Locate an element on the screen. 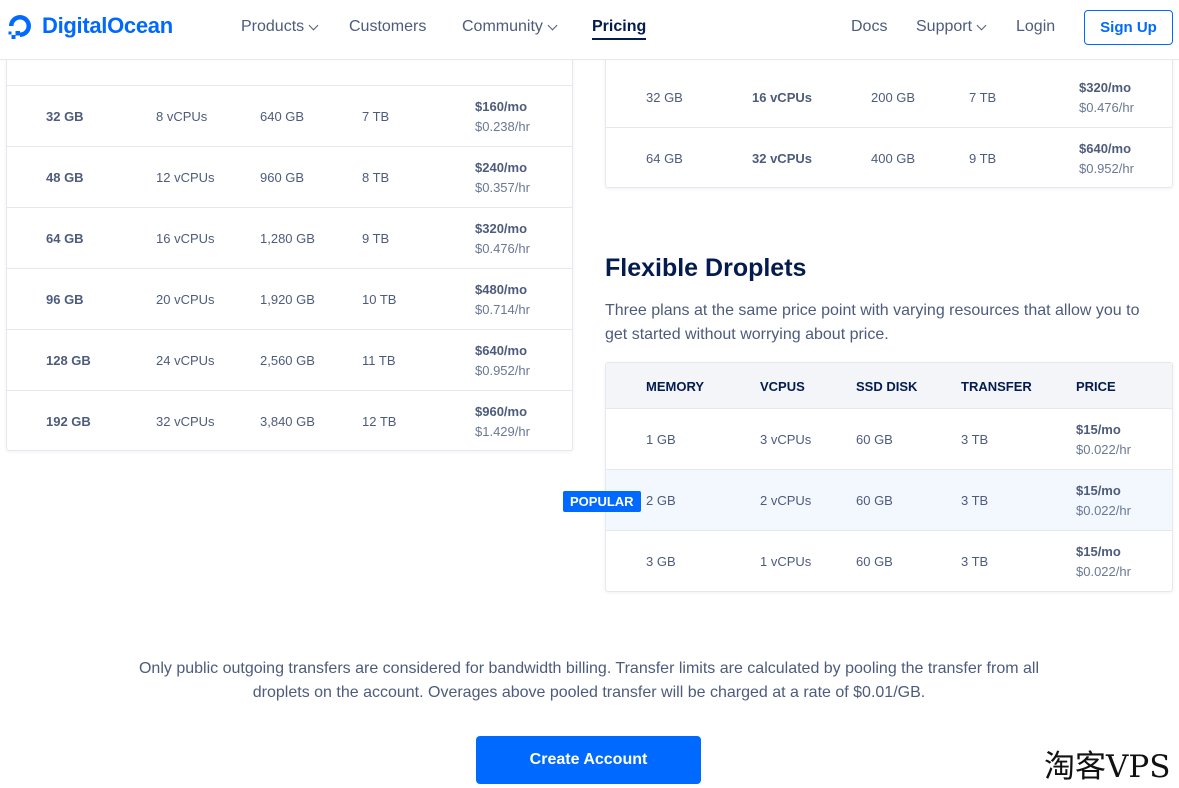 The image size is (1179, 788). price-cell: $480/mo $0.714/hr is located at coordinates (502, 300).